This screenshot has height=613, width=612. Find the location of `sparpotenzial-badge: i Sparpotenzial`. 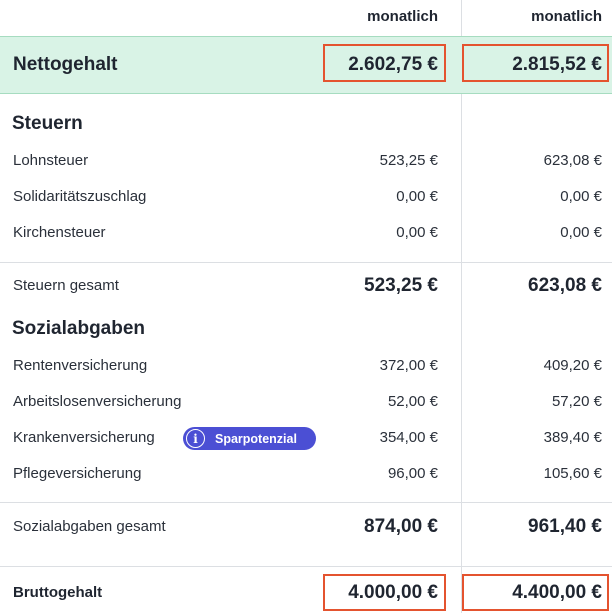

sparpotenzial-badge: i Sparpotenzial is located at coordinates (249, 438).